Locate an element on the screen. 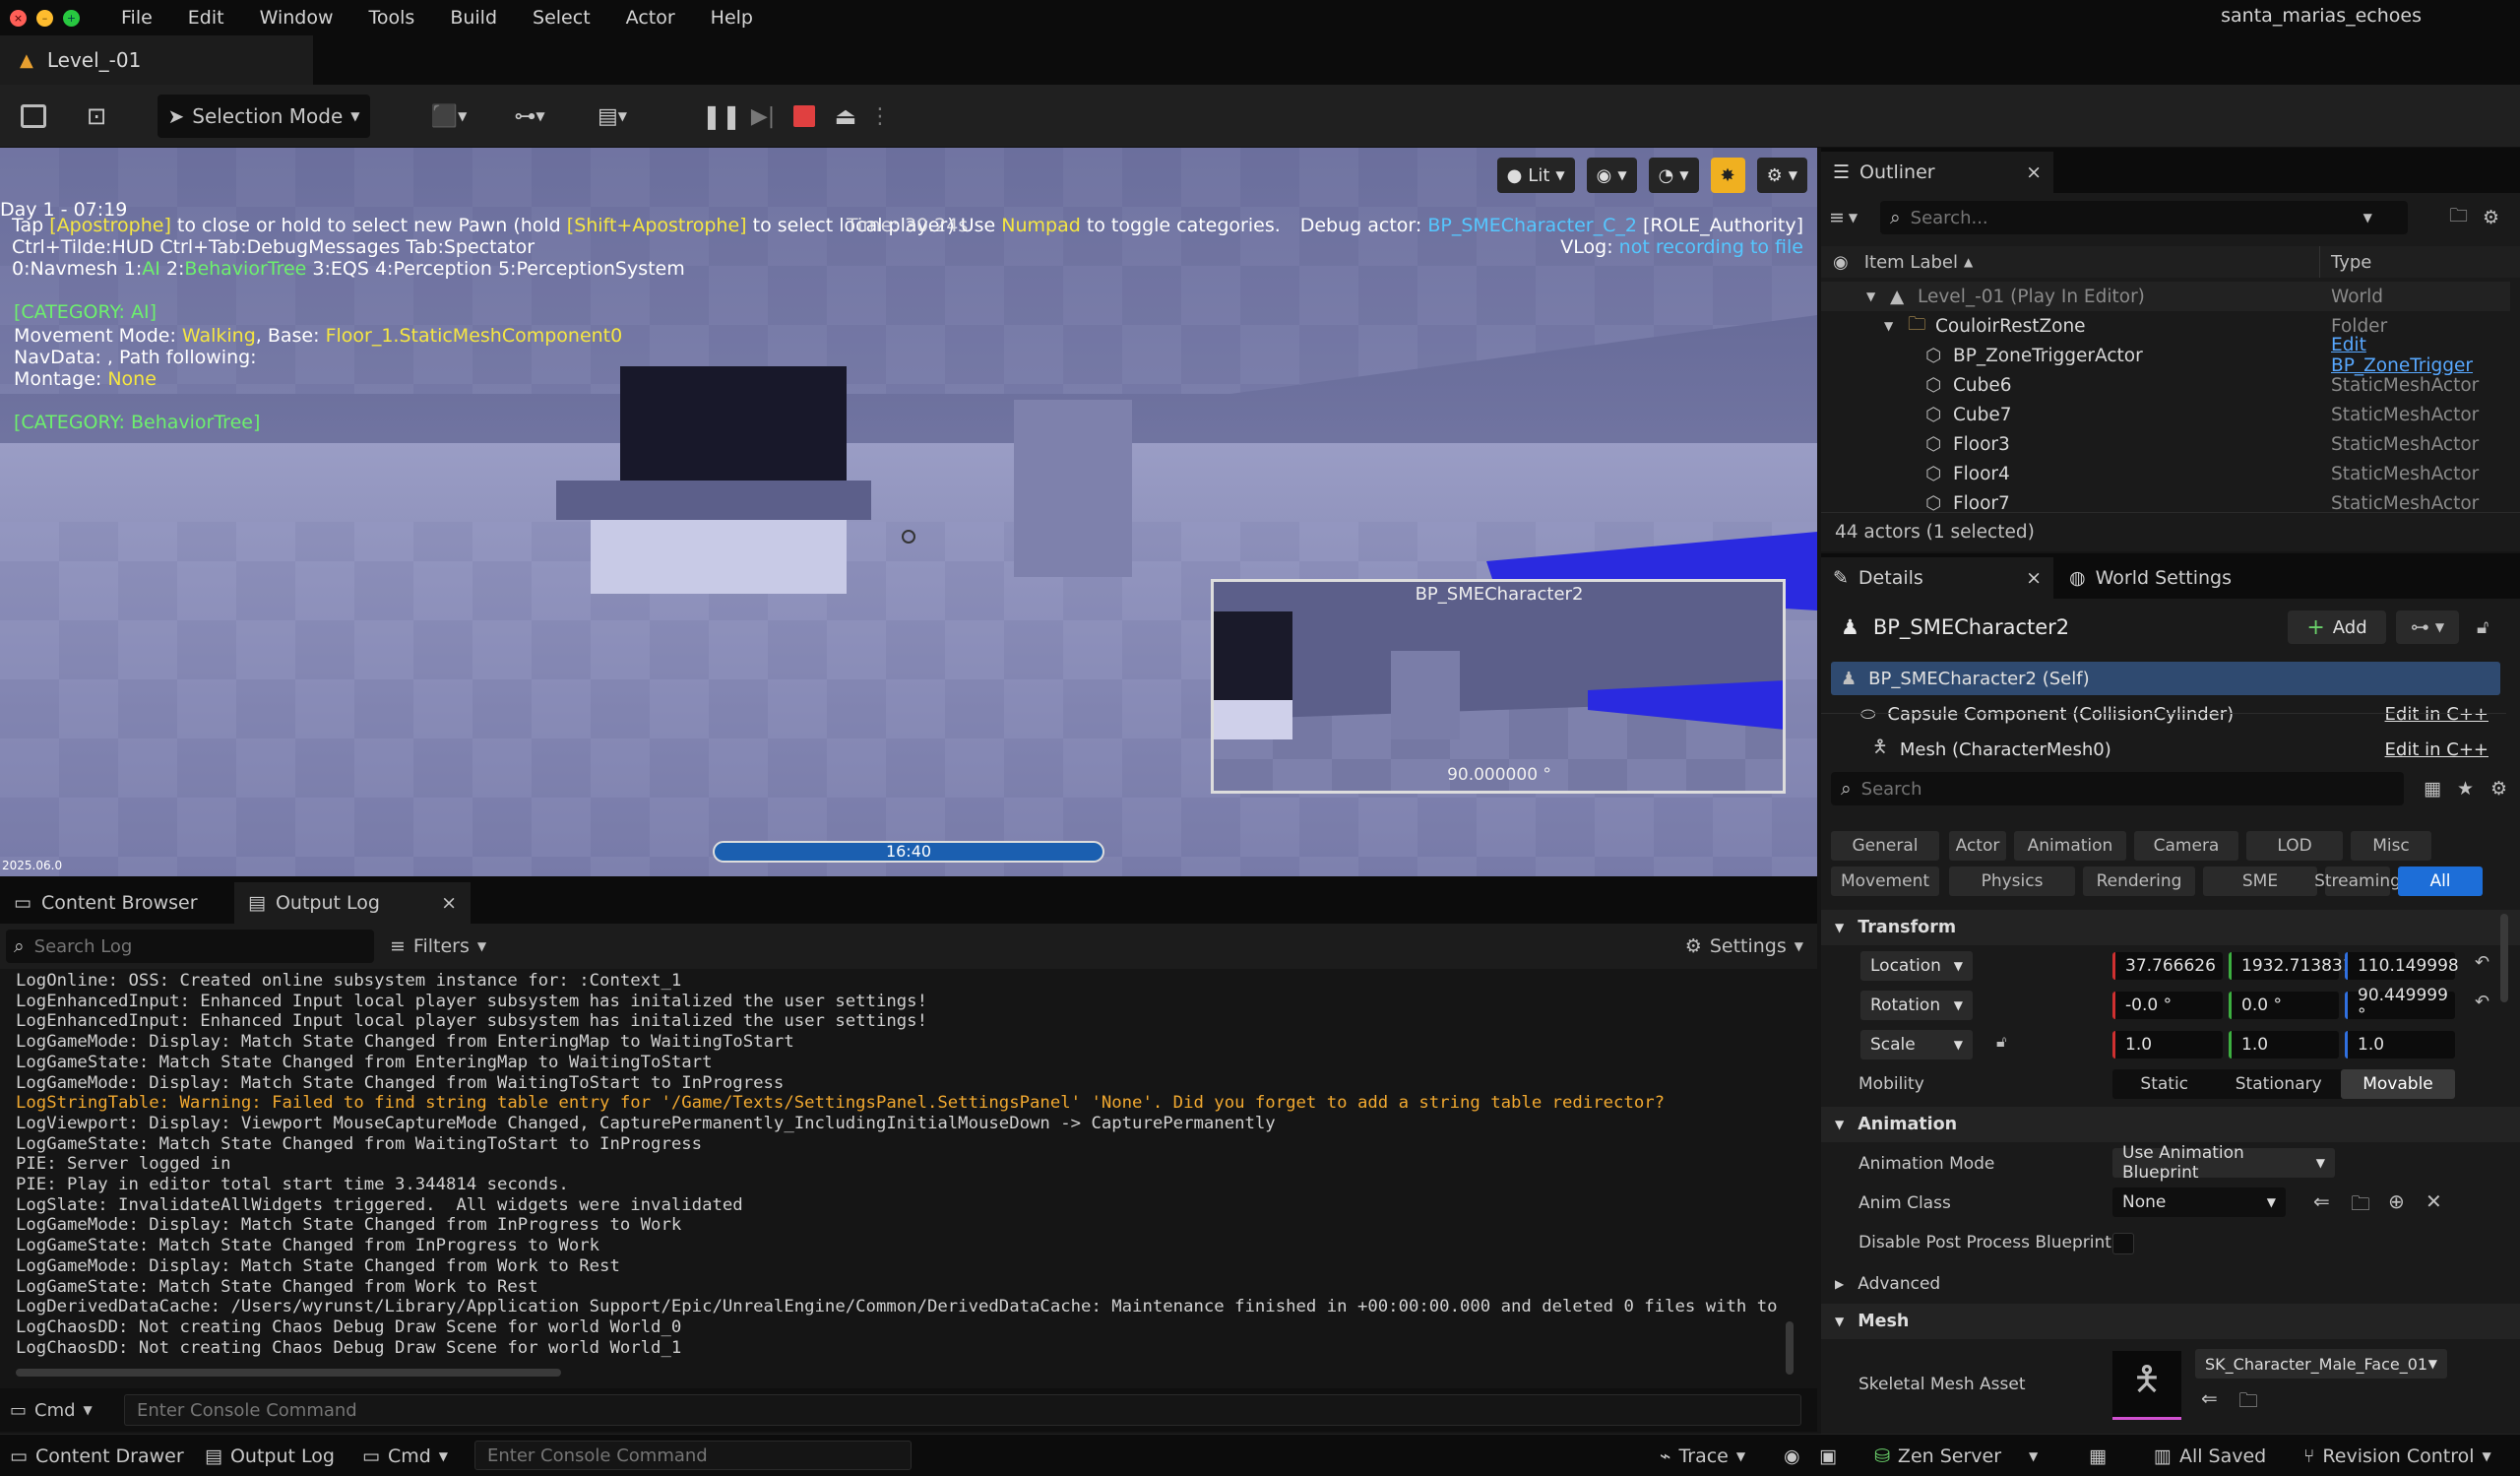 The width and height of the screenshot is (2520, 1476). col-item-label: Item Label is located at coordinates (1911, 262).